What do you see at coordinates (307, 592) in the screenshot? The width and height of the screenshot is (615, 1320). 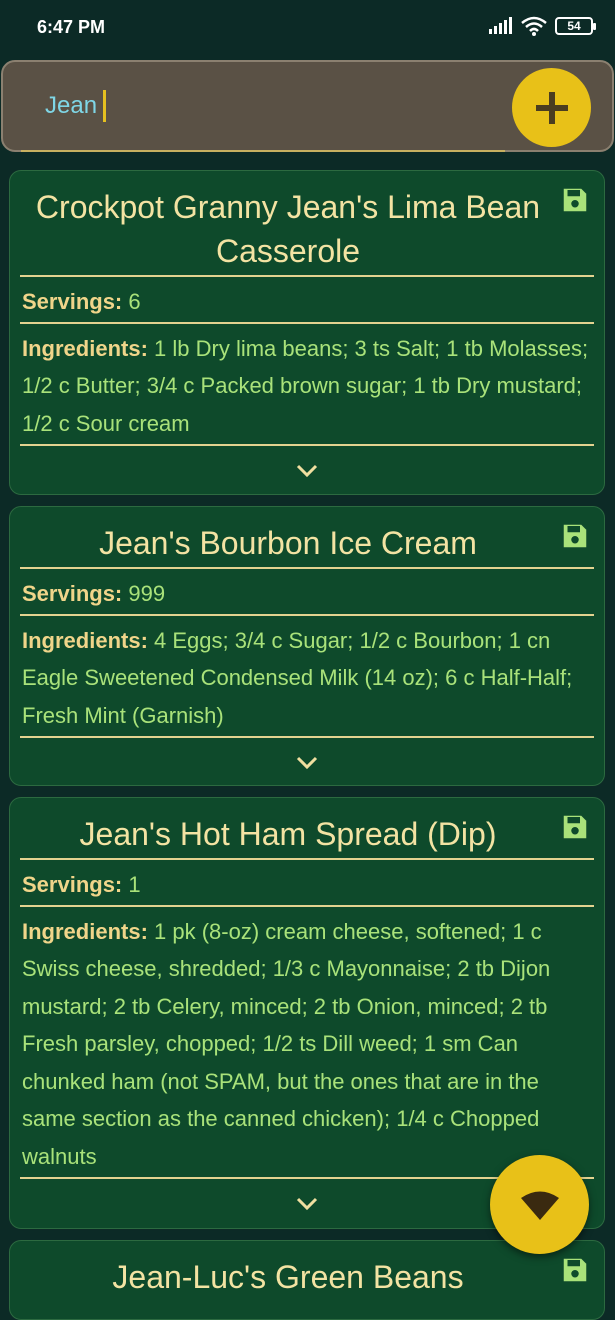 I see `servings-row: Servings: 999` at bounding box center [307, 592].